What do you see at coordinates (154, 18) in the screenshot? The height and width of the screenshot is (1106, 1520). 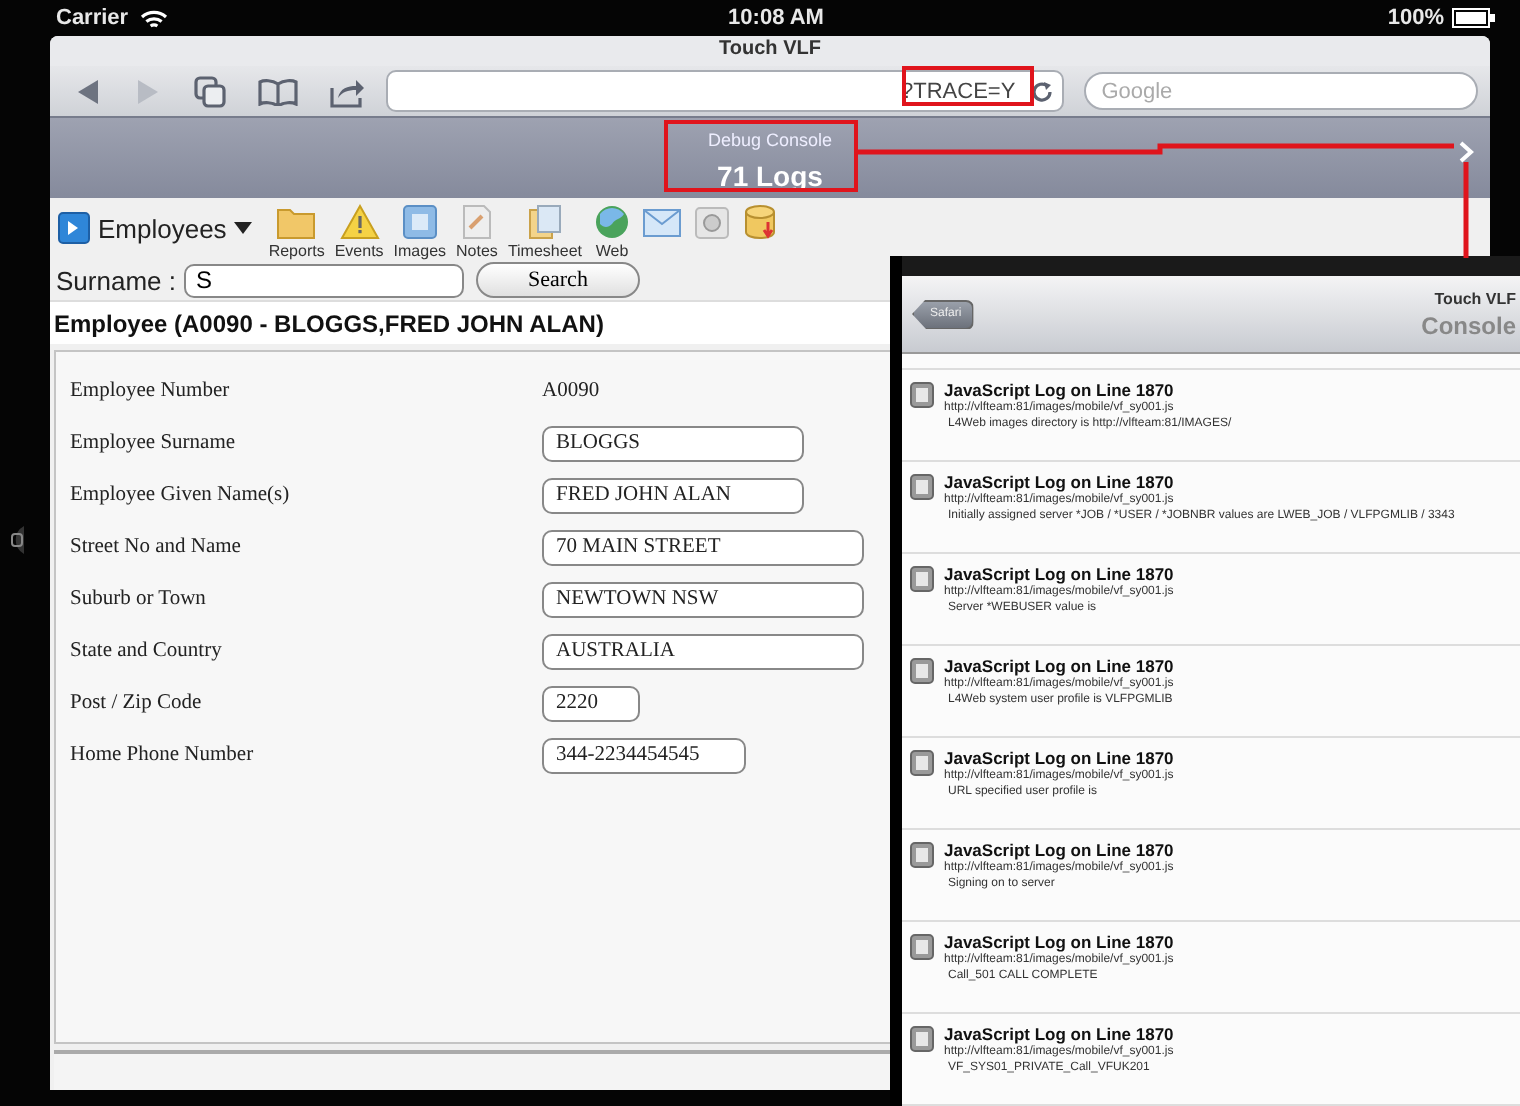 I see `wifi-icon` at bounding box center [154, 18].